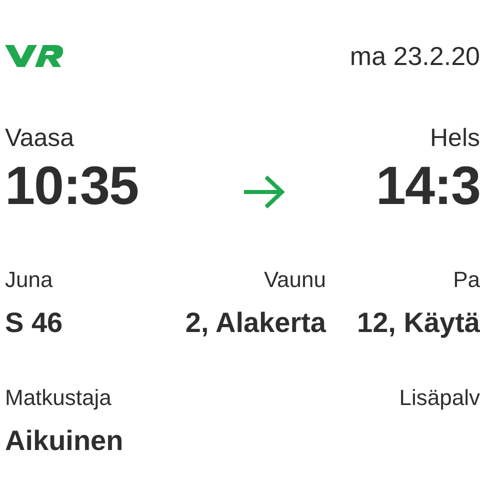 This screenshot has height=480, width=480. What do you see at coordinates (264, 192) in the screenshot?
I see `arrow-icon` at bounding box center [264, 192].